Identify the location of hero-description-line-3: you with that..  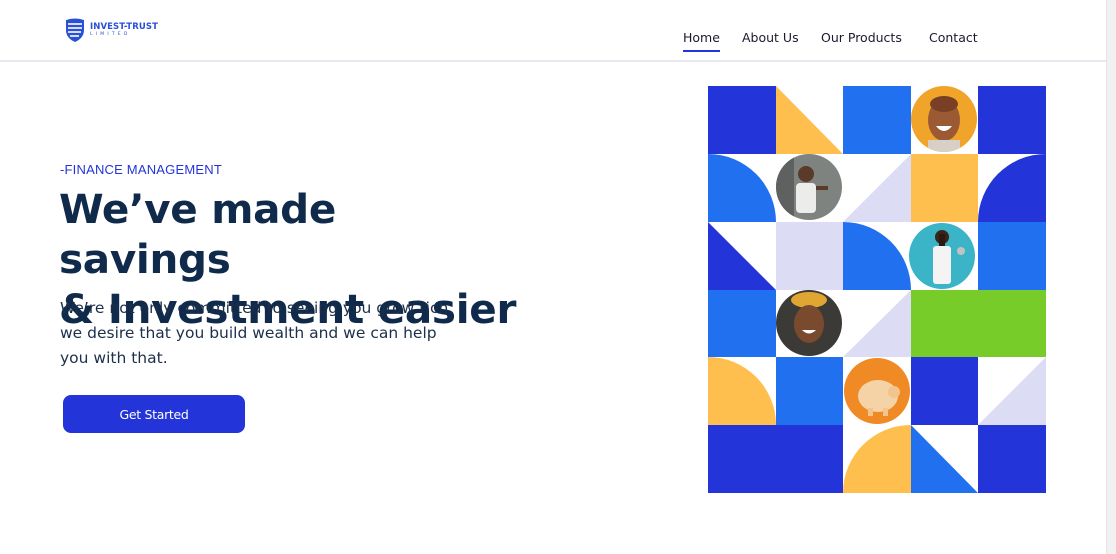
(114, 358).